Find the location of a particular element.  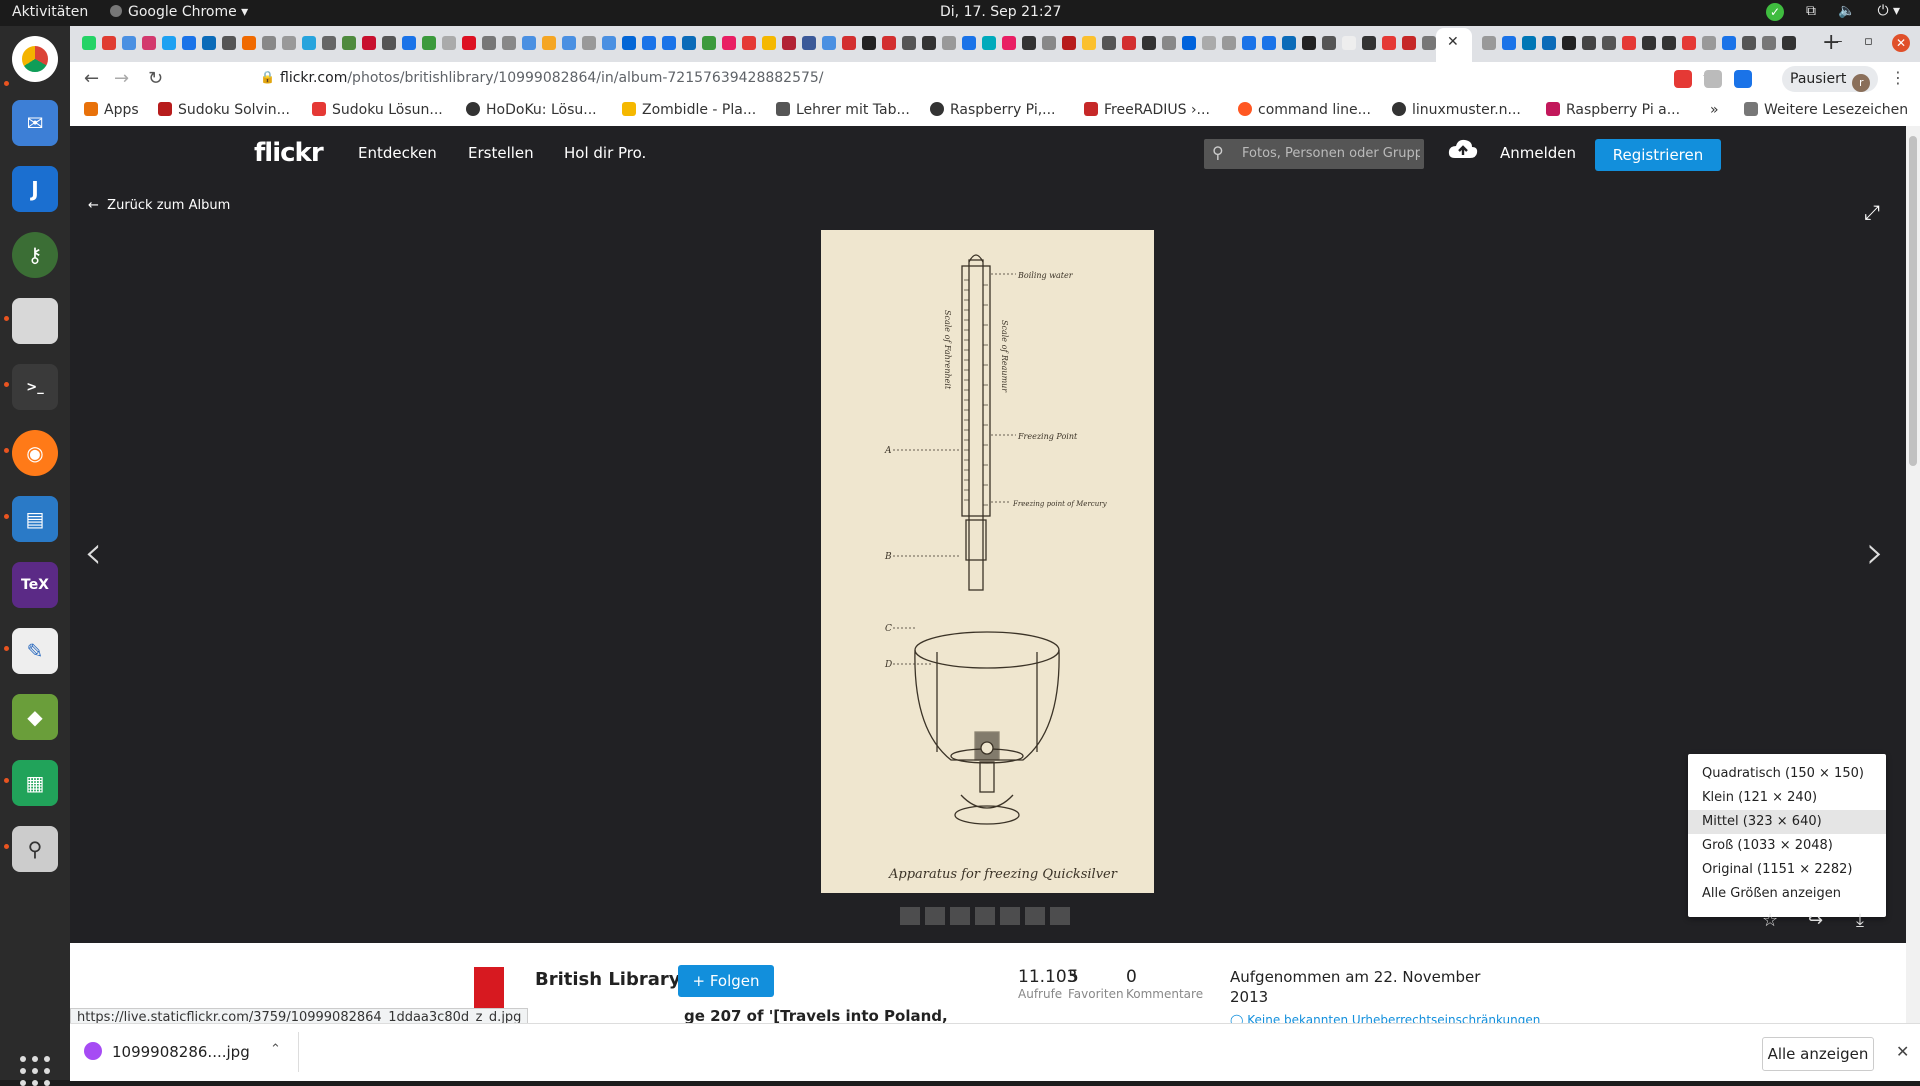

page-scrollbar is located at coordinates (1913, 574).